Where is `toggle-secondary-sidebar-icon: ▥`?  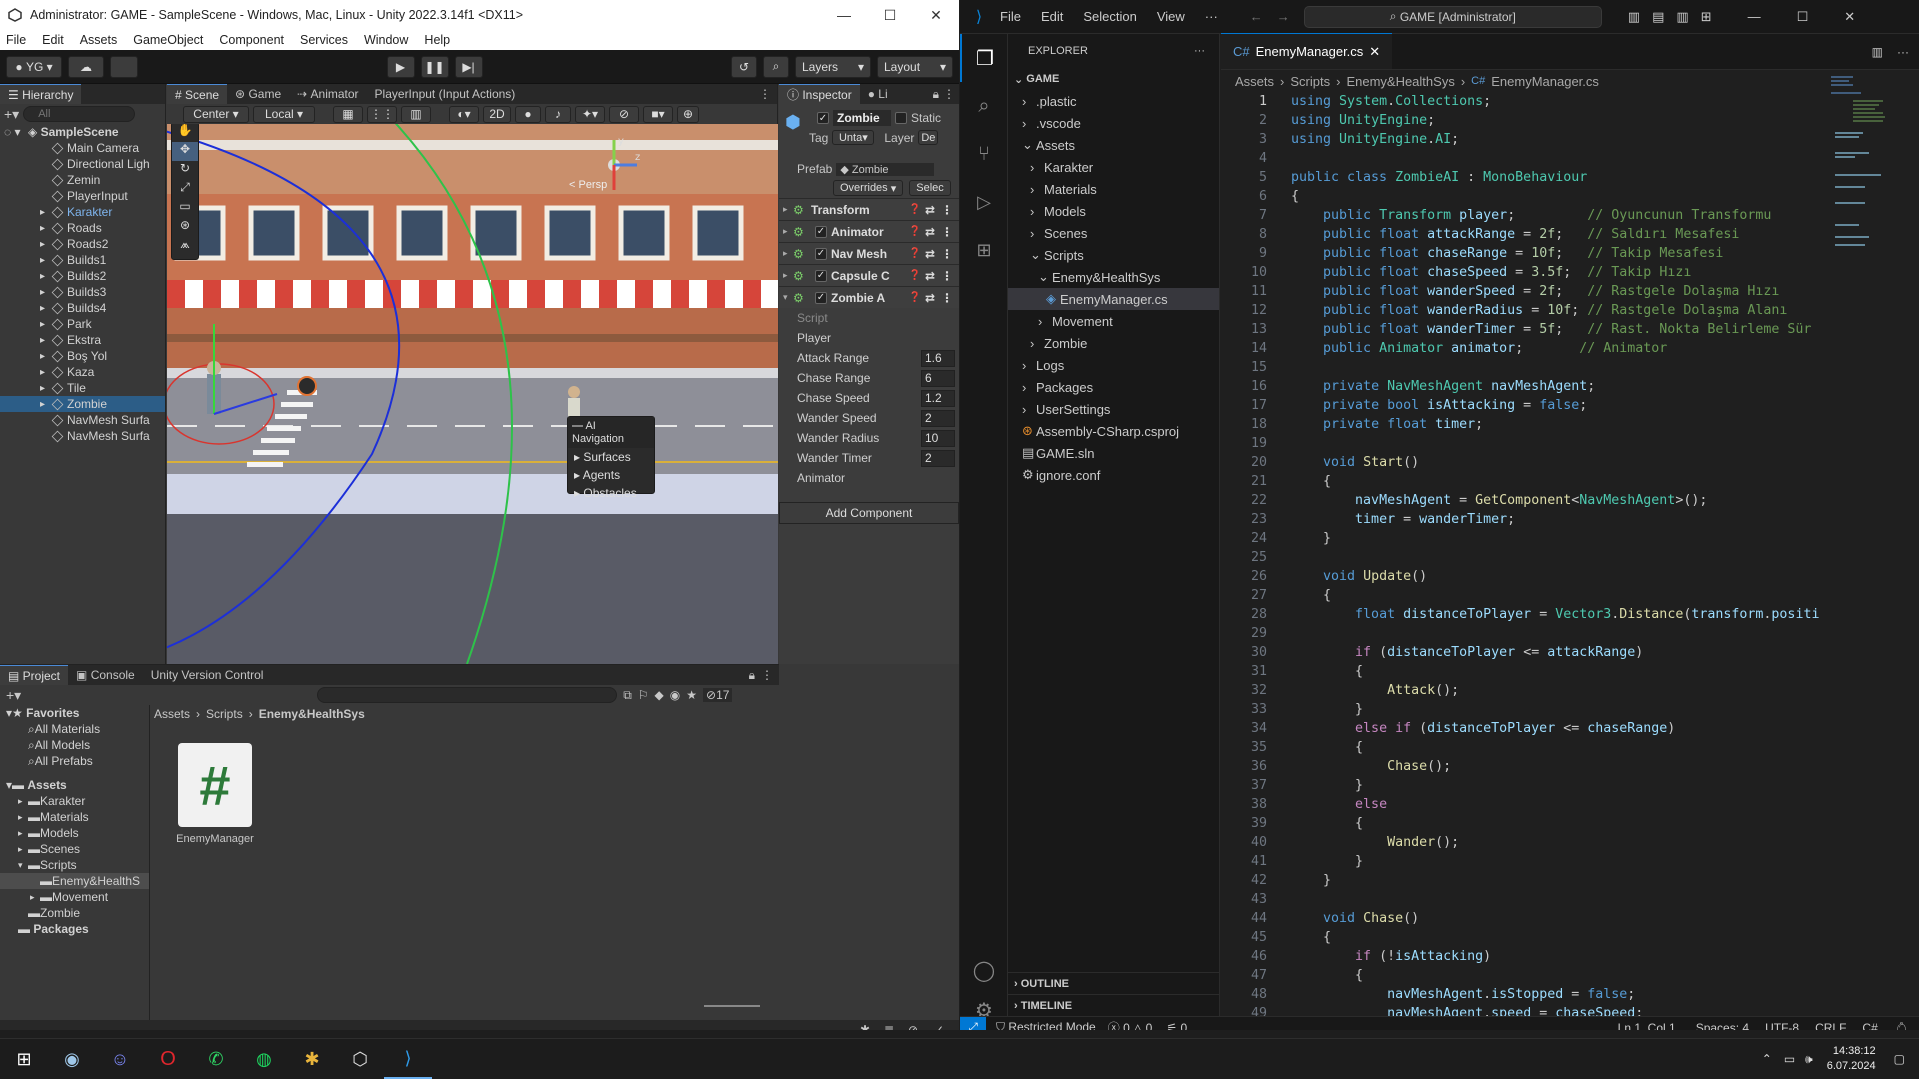
toggle-secondary-sidebar-icon: ▥ is located at coordinates (1682, 17).